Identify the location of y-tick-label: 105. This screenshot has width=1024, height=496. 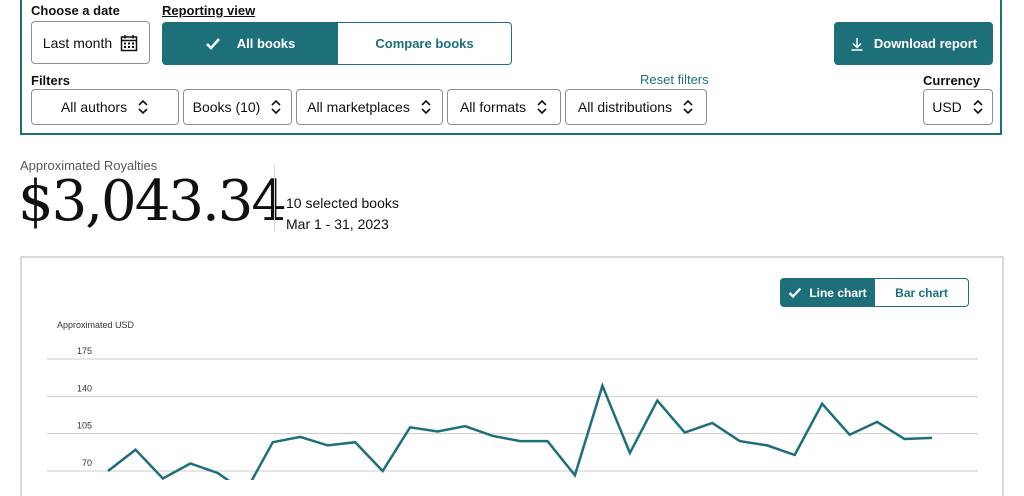
(84, 426).